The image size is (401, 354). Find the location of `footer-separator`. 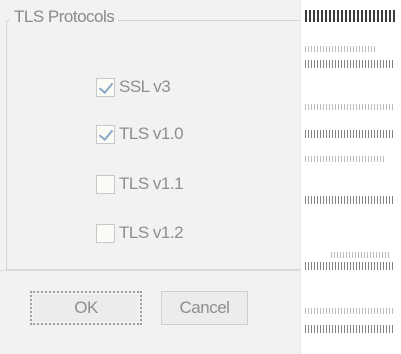

footer-separator is located at coordinates (150, 270).